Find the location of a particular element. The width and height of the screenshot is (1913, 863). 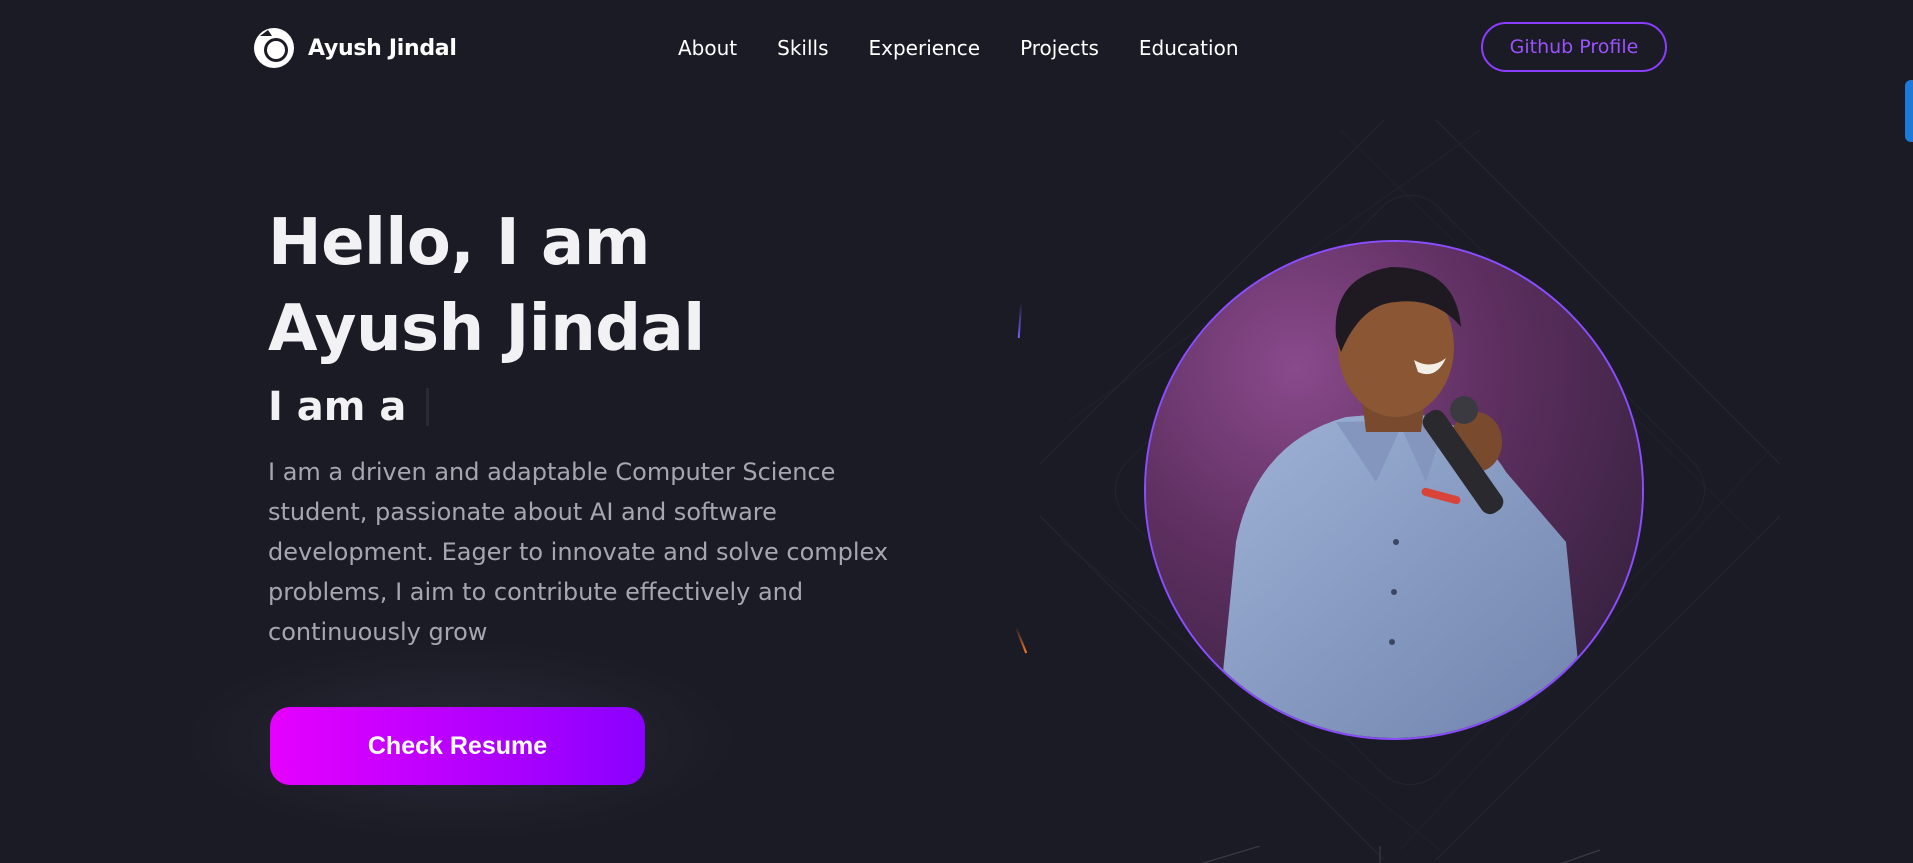

hero-greeting: Hello, I am is located at coordinates (459, 243).